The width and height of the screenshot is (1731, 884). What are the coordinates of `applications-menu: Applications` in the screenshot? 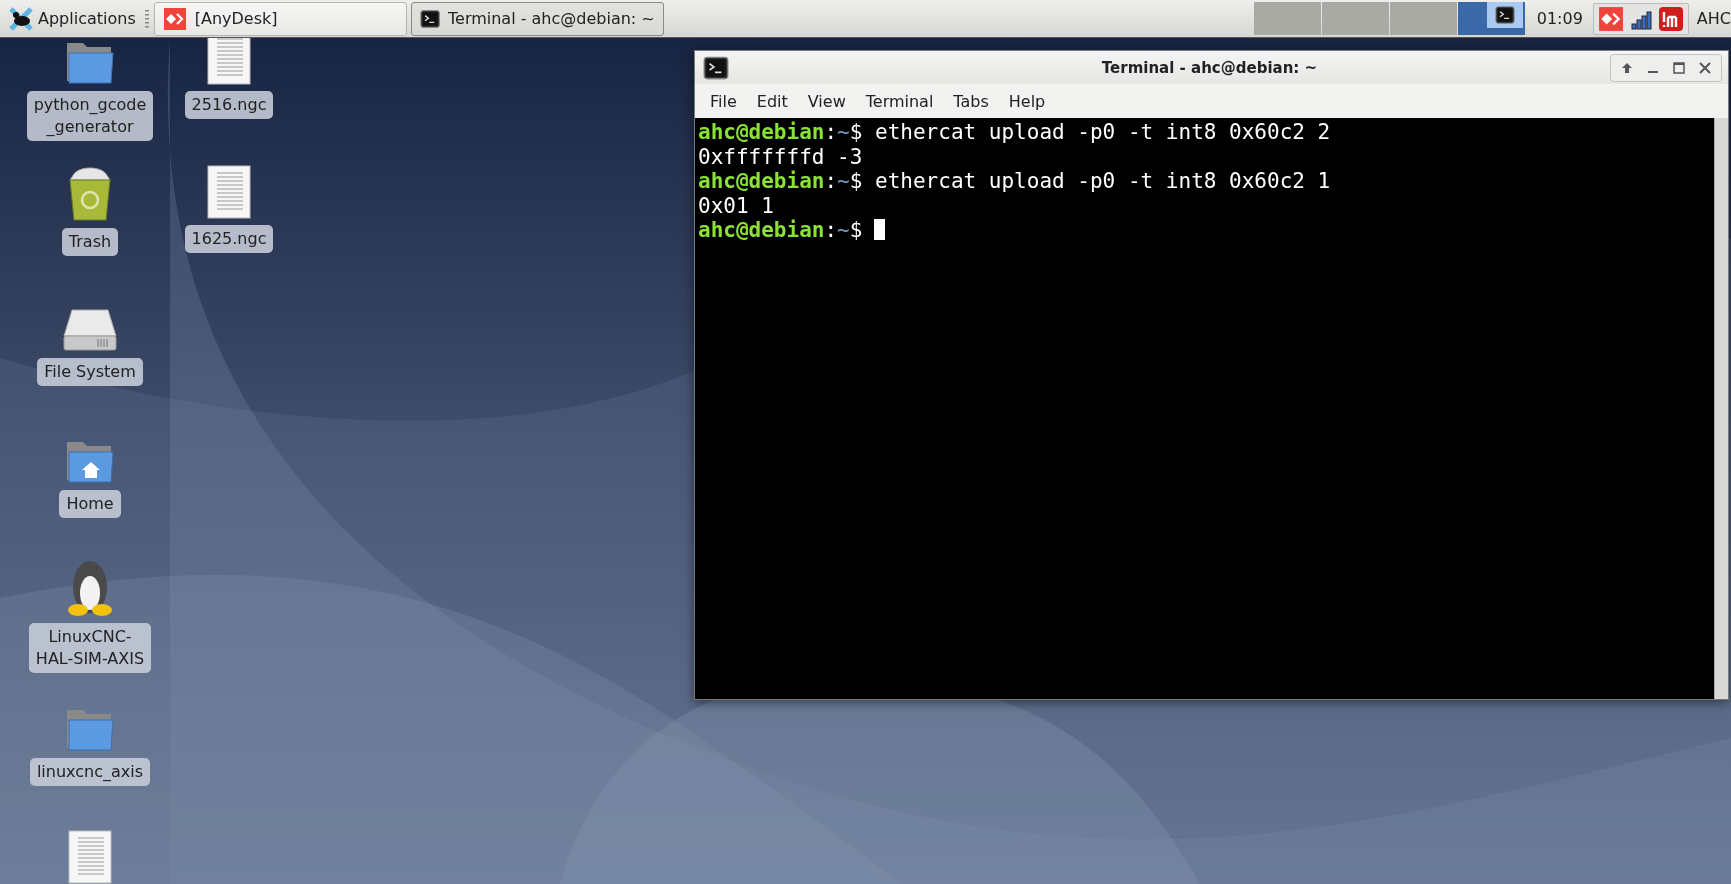 It's located at (72, 18).